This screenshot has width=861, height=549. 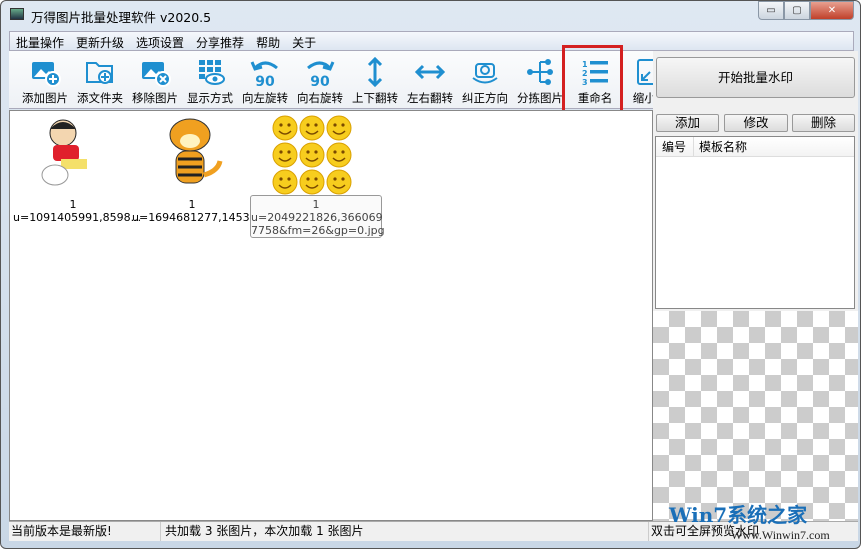 I want to click on toolbar-label: 分拣图片, so click(x=540, y=98).